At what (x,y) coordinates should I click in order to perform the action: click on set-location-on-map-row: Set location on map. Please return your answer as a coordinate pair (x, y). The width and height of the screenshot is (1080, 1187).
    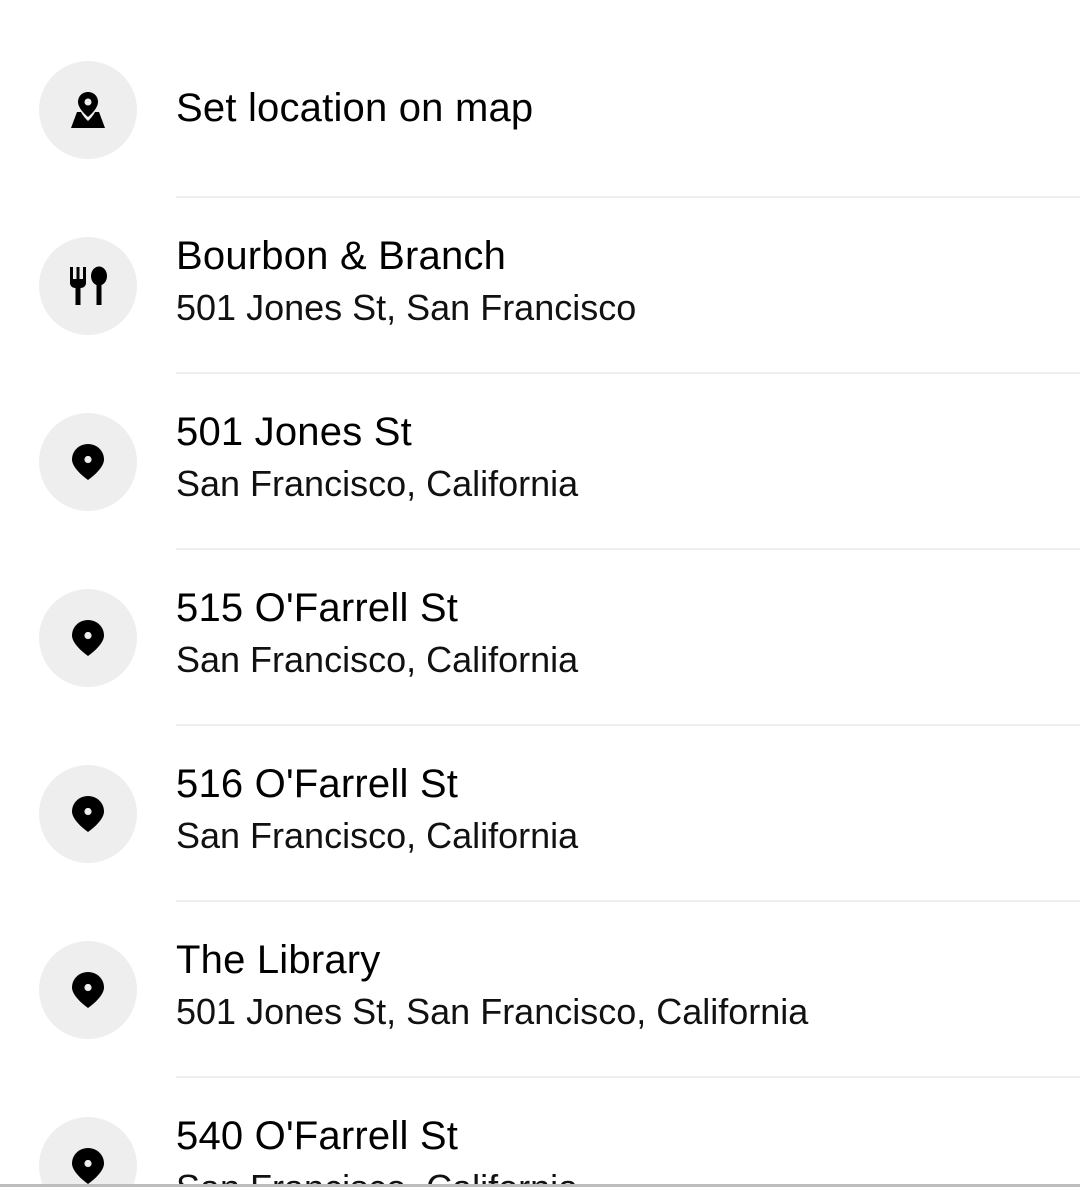
    Looking at the image, I should click on (540, 110).